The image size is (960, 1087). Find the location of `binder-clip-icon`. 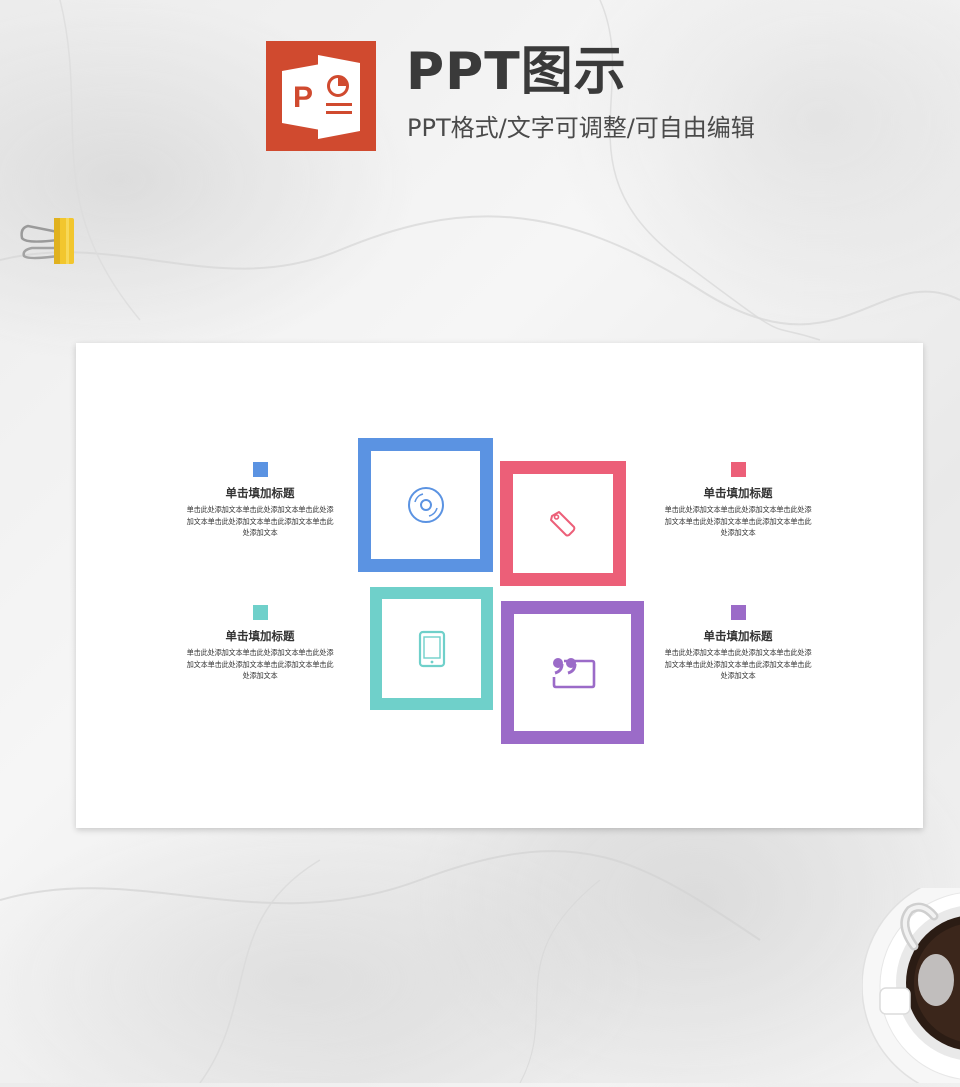

binder-clip-icon is located at coordinates (48, 241).